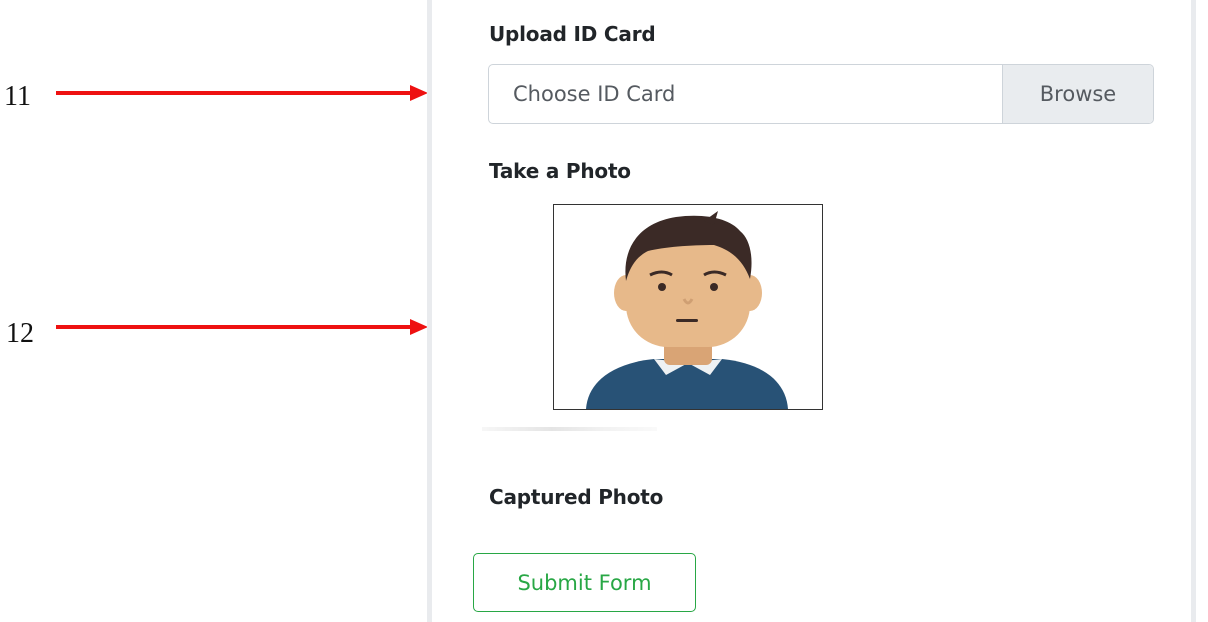 Image resolution: width=1208 pixels, height=622 pixels. I want to click on callout-number-12: 12, so click(20, 333).